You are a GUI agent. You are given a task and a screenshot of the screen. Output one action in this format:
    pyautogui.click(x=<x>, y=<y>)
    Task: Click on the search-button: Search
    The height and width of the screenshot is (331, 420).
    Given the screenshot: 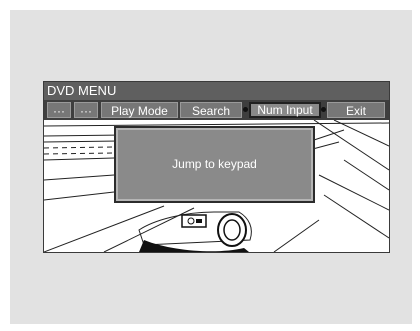 What is the action you would take?
    pyautogui.click(x=211, y=110)
    